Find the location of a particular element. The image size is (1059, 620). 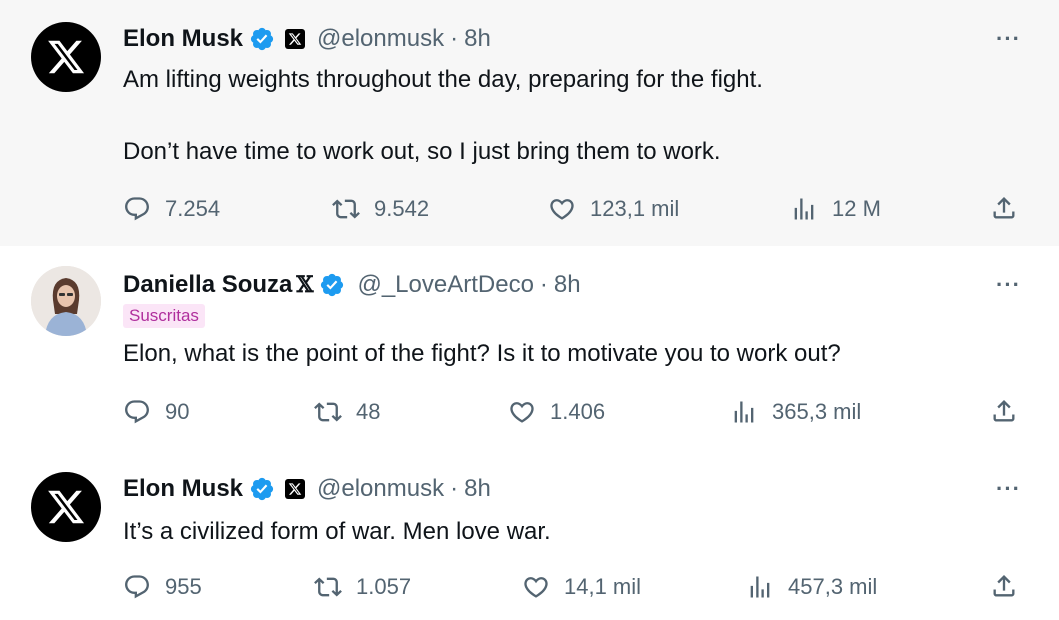

profile-photo is located at coordinates (66, 301).